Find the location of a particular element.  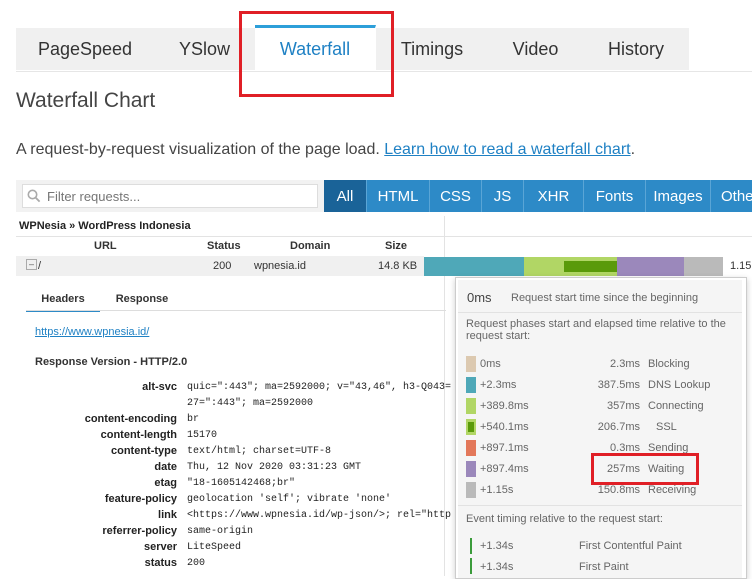

phase-swatch-sending is located at coordinates (471, 448).